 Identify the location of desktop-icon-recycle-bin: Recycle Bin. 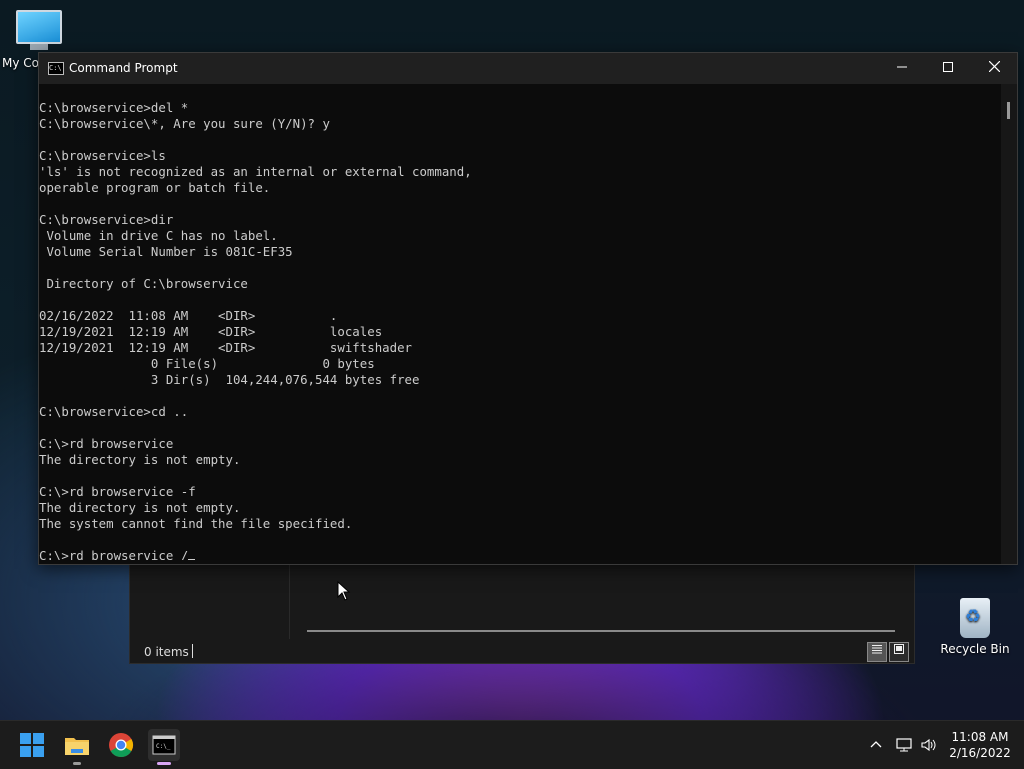
(975, 626).